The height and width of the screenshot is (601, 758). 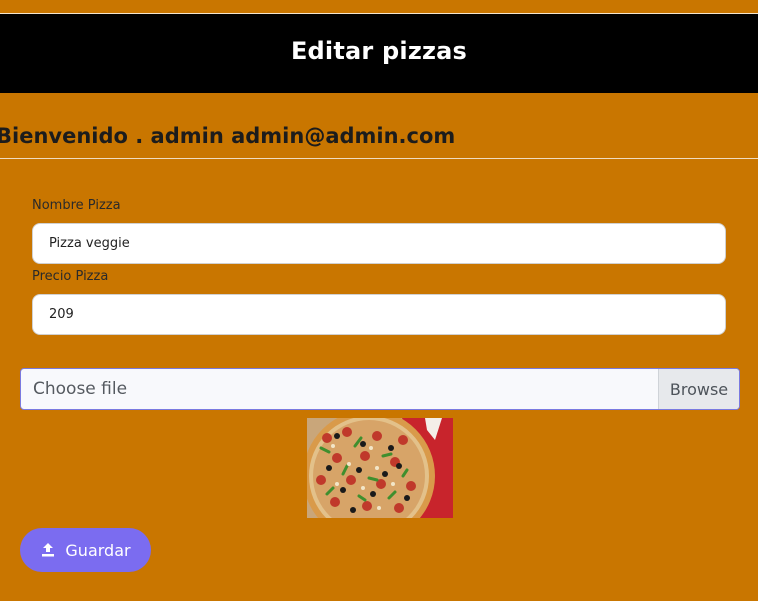 I want to click on file-placeholder: Choose file, so click(x=80, y=389).